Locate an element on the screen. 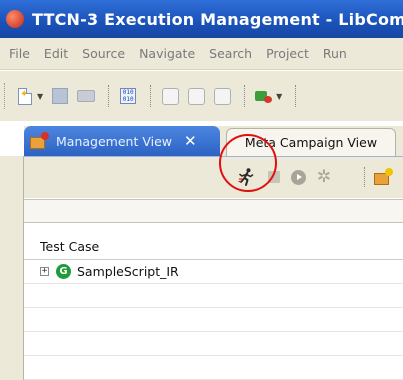 This screenshot has width=403, height=380. new-document-button: ✦ is located at coordinates (25, 96).